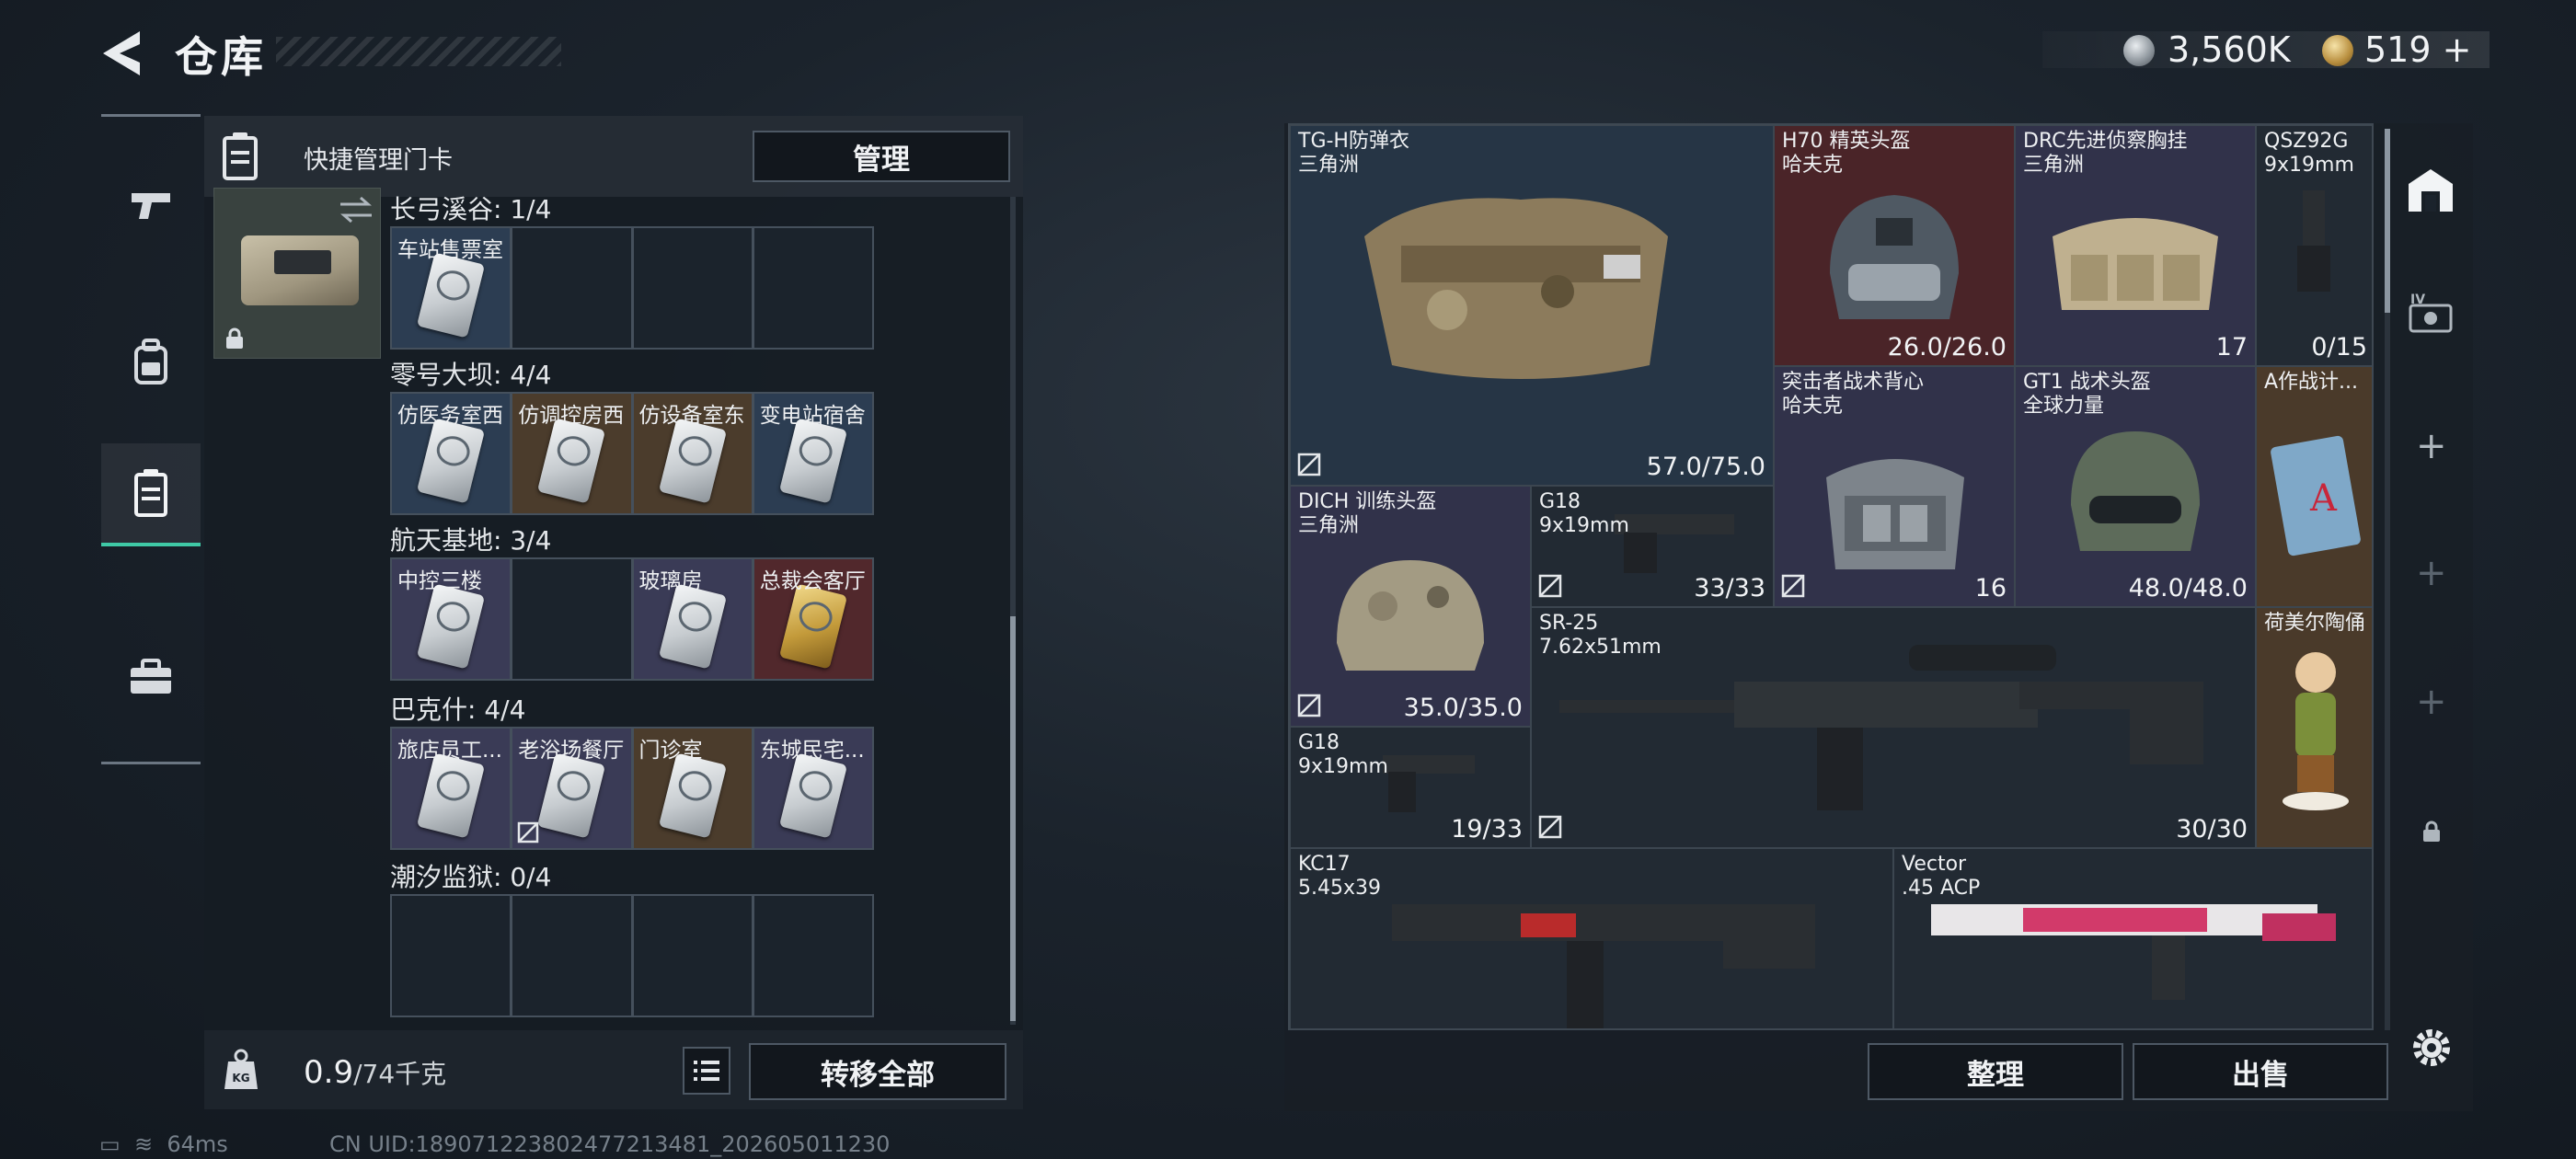  What do you see at coordinates (1487, 829) in the screenshot?
I see `item-value: 19/33` at bounding box center [1487, 829].